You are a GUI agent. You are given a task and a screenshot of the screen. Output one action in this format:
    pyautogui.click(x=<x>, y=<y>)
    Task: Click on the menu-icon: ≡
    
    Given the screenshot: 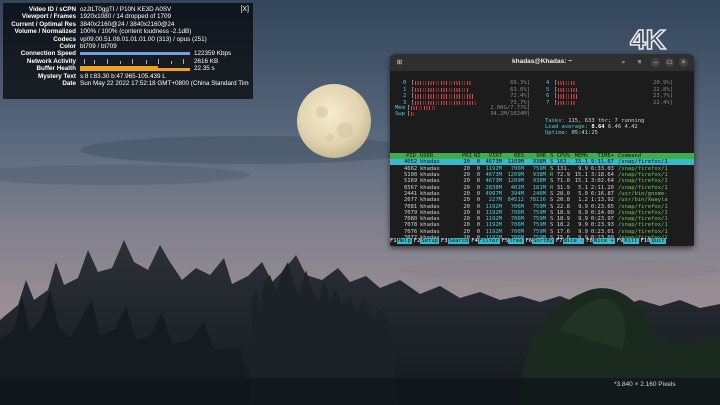 What is the action you would take?
    pyautogui.click(x=639, y=62)
    